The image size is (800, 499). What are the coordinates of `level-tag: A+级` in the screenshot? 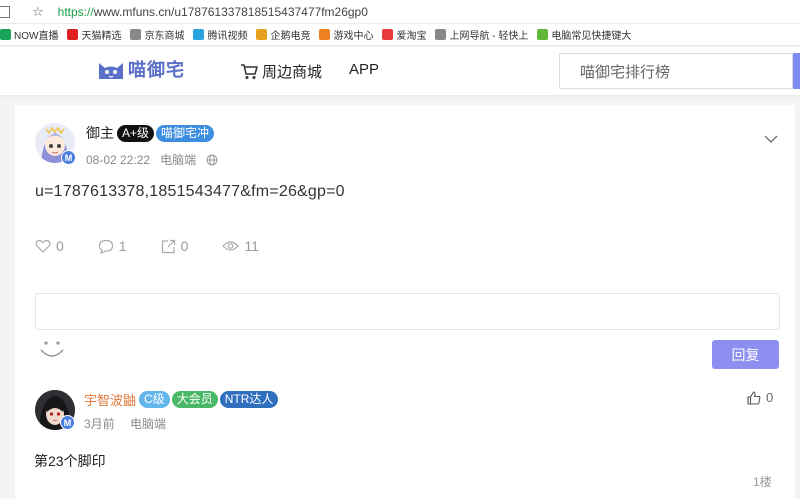 It's located at (136, 133).